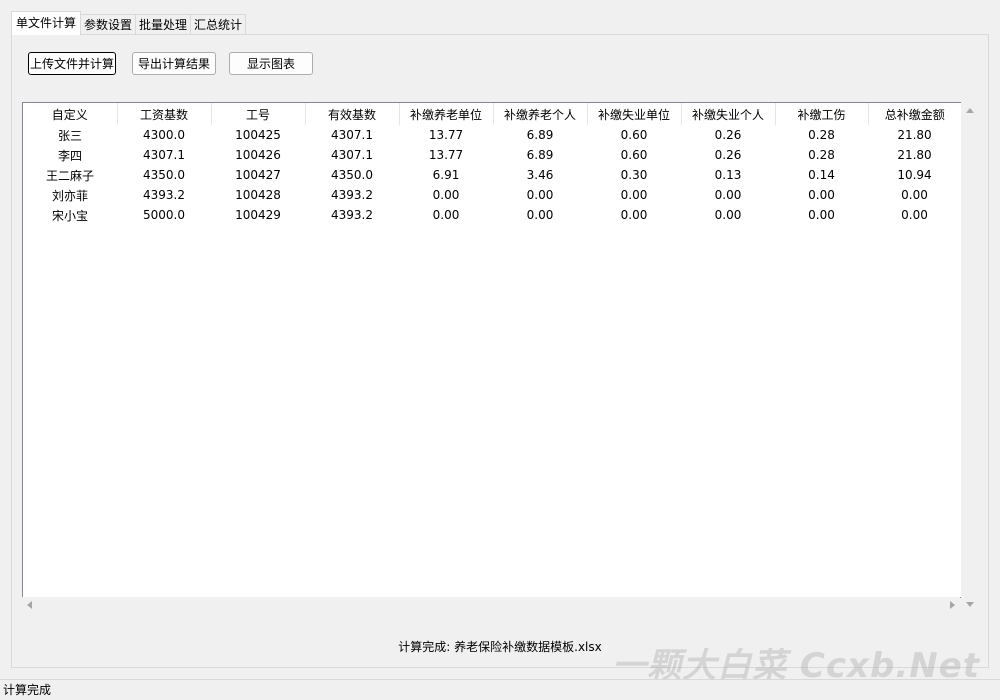 Image resolution: width=1000 pixels, height=700 pixels. What do you see at coordinates (258, 175) in the screenshot?
I see `table-cell: 100427` at bounding box center [258, 175].